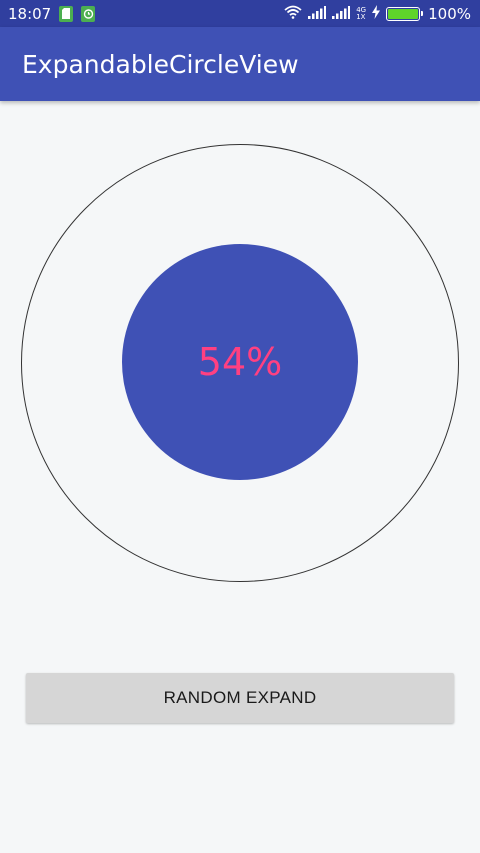 The width and height of the screenshot is (480, 853). Describe the element at coordinates (240, 13) in the screenshot. I see `status-bar: 18:07 4G 1X 100%` at that location.